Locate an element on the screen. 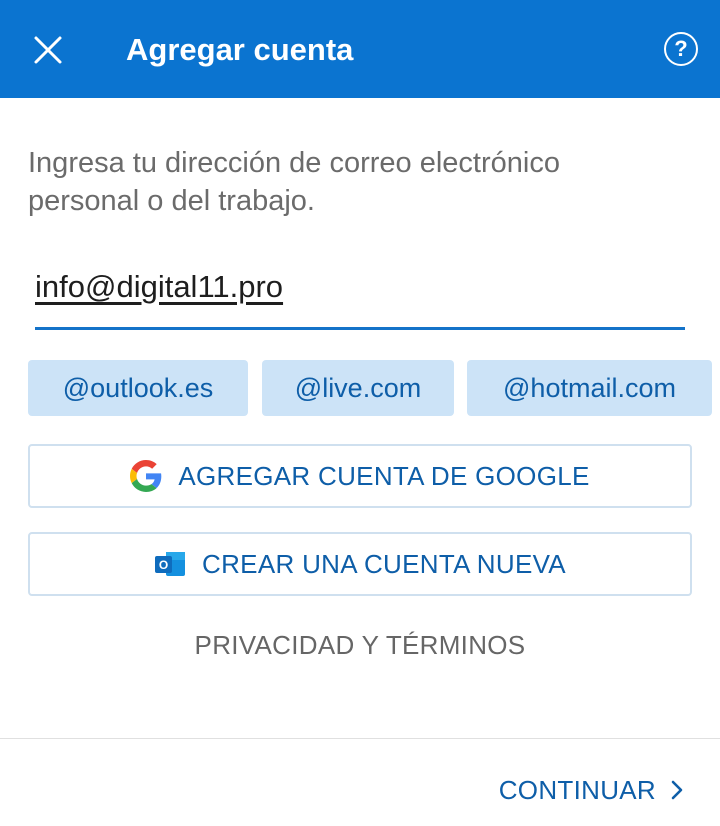  email-field is located at coordinates (360, 296).